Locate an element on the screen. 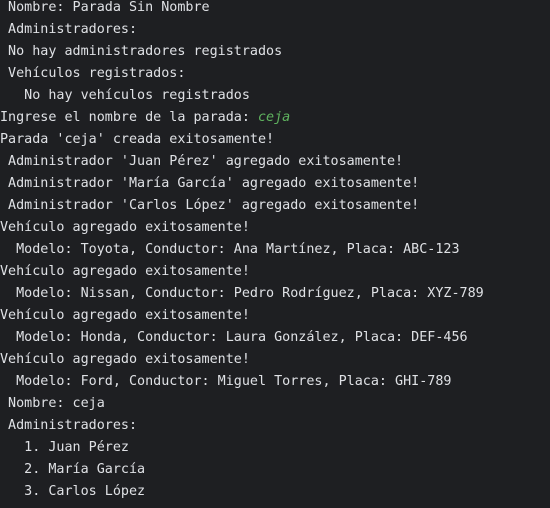 Image resolution: width=550 pixels, height=508 pixels. console-line: Nombre: Parada Sin Nombre is located at coordinates (105, 7).